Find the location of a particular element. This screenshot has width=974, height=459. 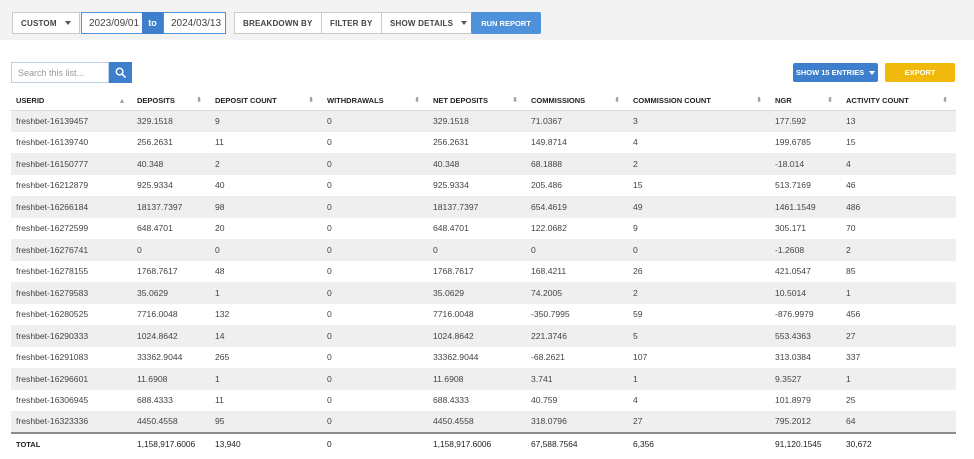

column-header-label: WITHDRAWALS is located at coordinates (355, 100).